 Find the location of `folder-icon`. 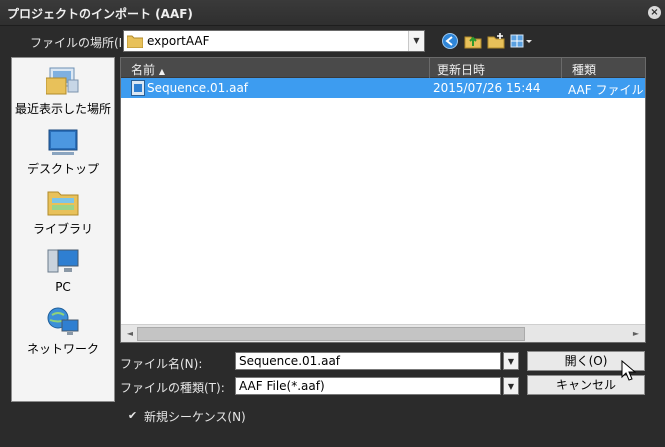

folder-icon is located at coordinates (135, 41).